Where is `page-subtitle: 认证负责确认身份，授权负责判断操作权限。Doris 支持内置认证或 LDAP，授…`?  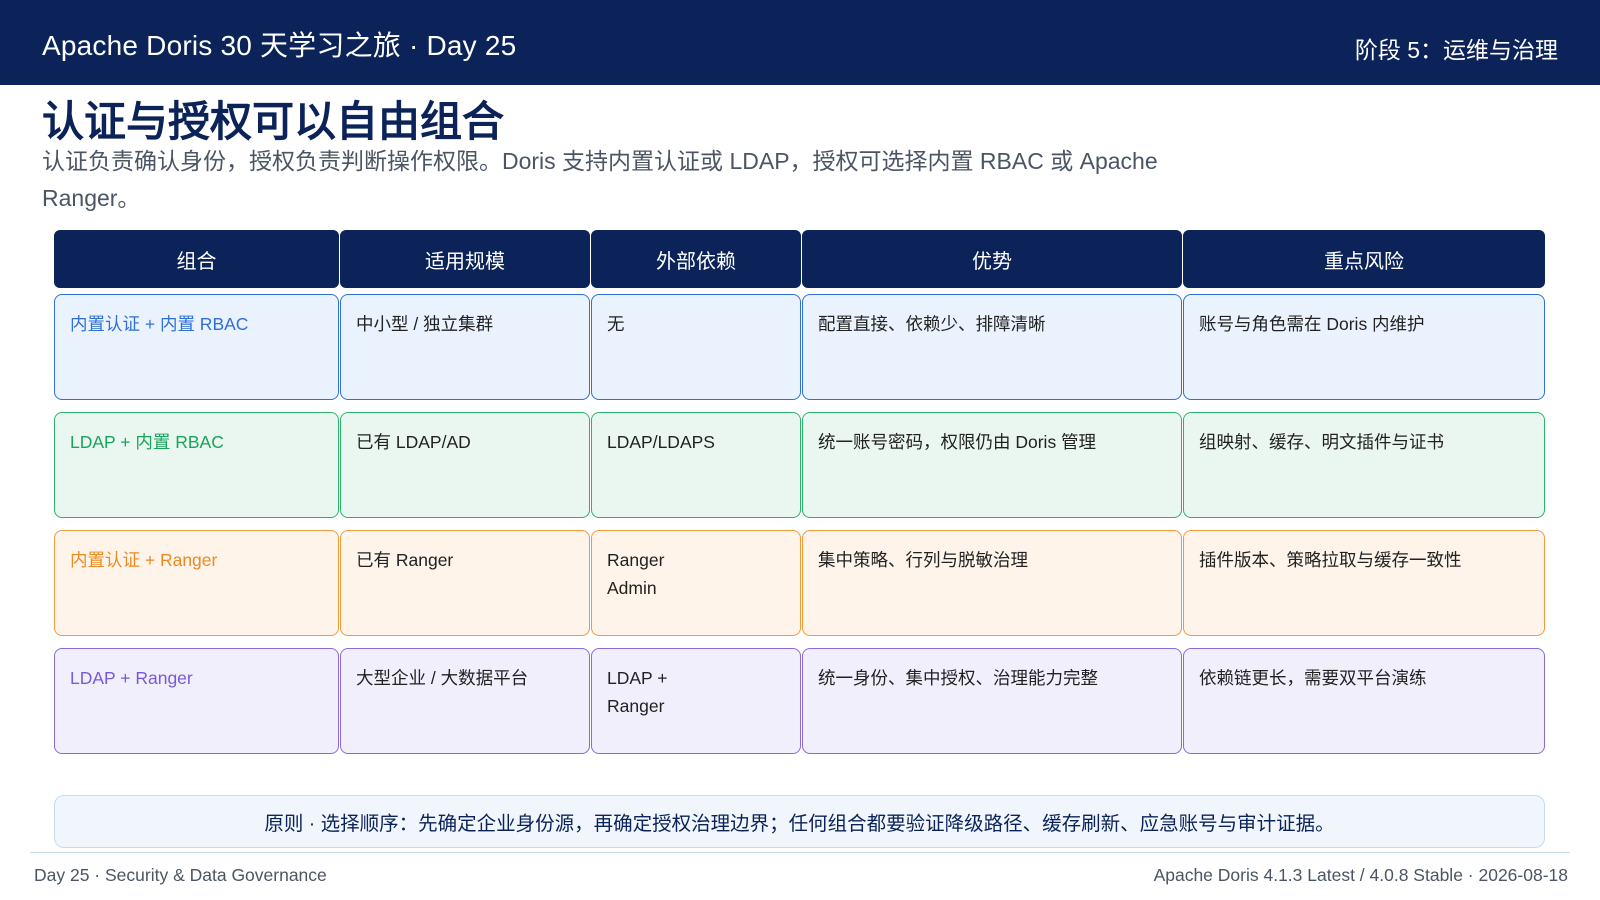
page-subtitle: 认证负责确认身份，授权负责判断操作权限。Doris 支持内置认证或 LDAP，授… is located at coordinates (600, 179).